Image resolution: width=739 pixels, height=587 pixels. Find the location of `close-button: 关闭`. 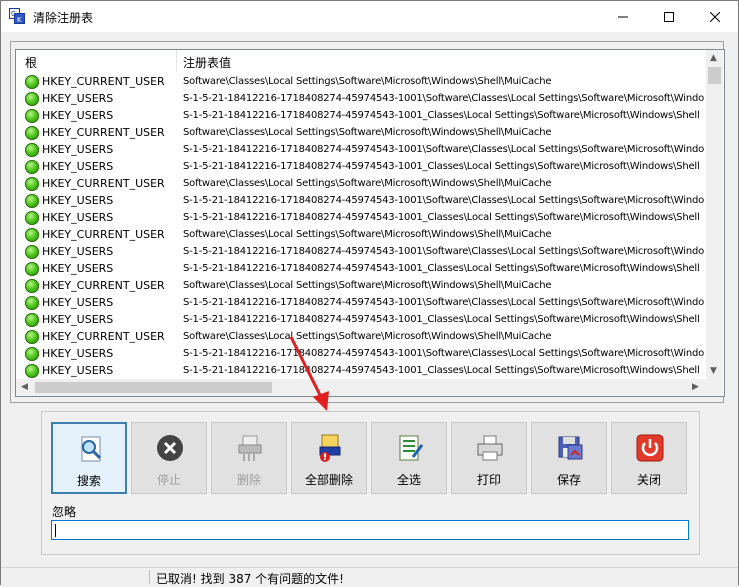

close-button: 关闭 is located at coordinates (649, 458).